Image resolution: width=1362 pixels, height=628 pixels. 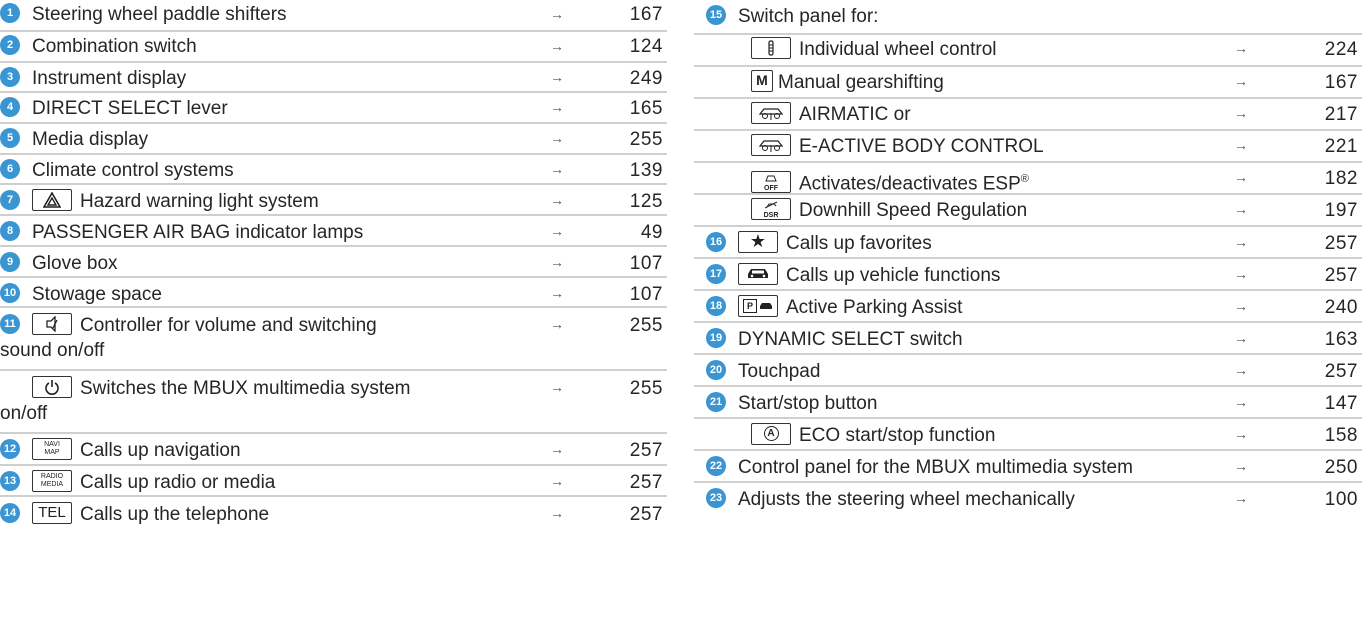 What do you see at coordinates (771, 433) in the screenshot?
I see `eco-icon: A` at bounding box center [771, 433].